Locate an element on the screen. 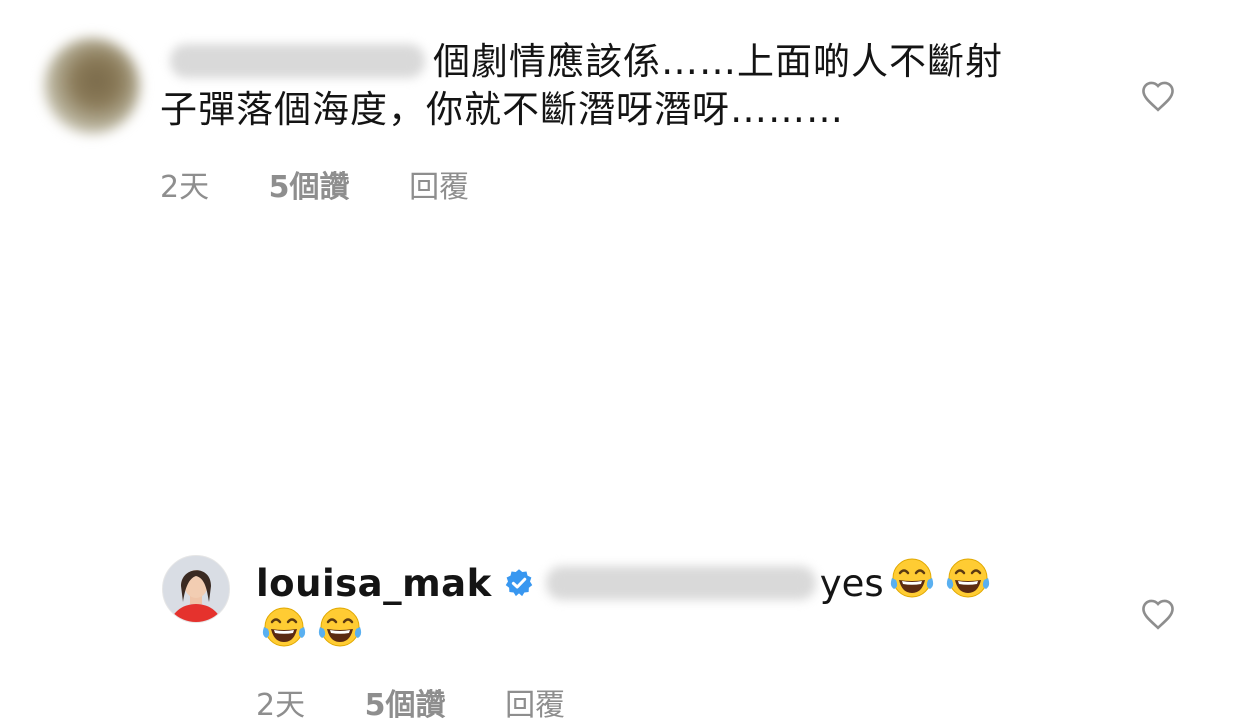 This screenshot has height=724, width=1242. comment-1-meta: 2天 5個讚 回覆 is located at coordinates (339, 184).